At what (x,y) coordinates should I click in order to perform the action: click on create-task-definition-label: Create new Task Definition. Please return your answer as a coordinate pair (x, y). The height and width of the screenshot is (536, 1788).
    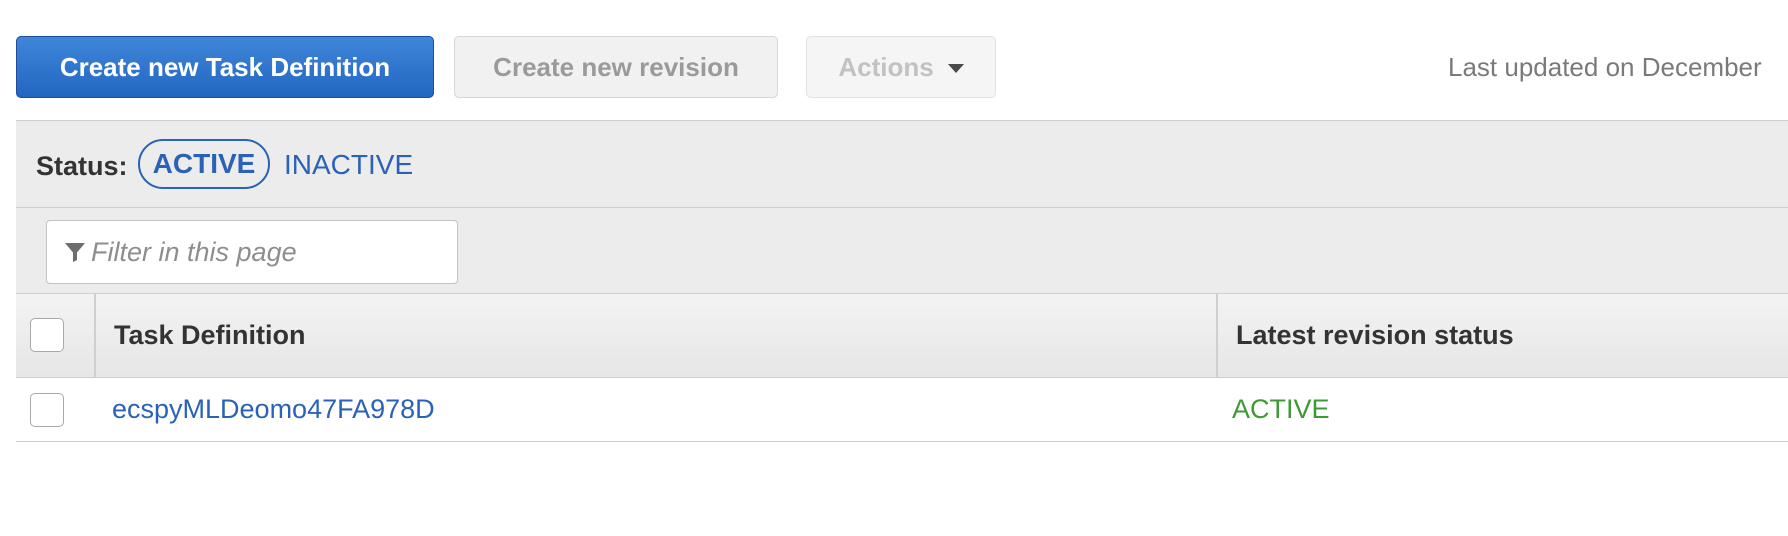
    Looking at the image, I should click on (225, 66).